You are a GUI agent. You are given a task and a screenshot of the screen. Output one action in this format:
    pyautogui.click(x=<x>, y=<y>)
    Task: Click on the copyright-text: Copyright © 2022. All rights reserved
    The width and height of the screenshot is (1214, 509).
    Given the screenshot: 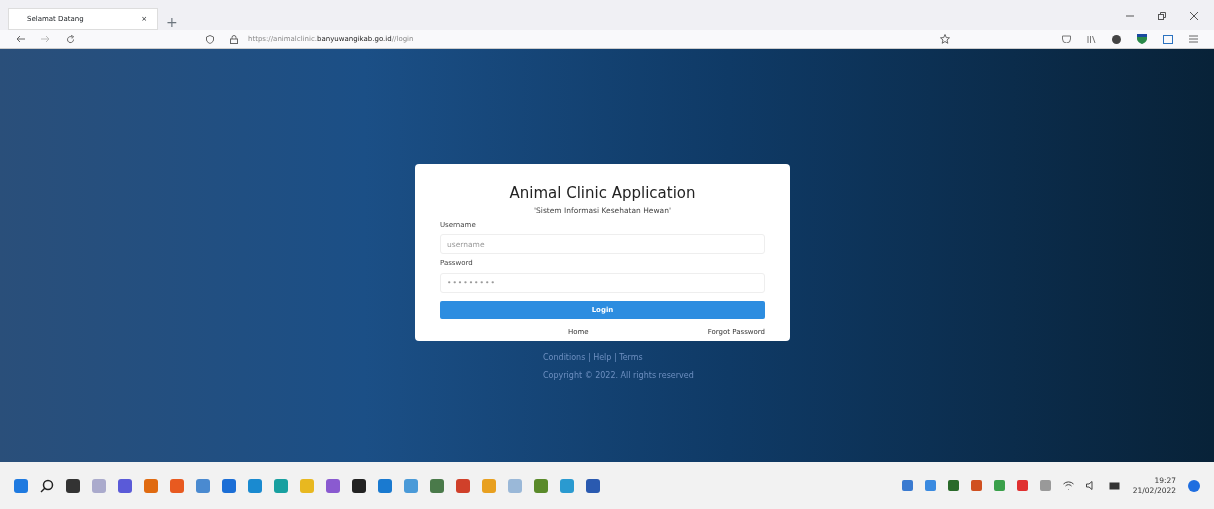 What is the action you would take?
    pyautogui.click(x=618, y=376)
    